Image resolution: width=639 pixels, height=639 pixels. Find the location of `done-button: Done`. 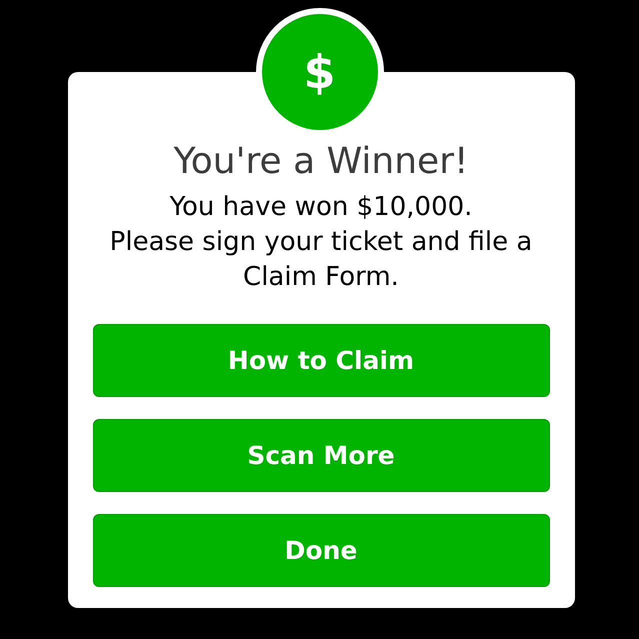

done-button: Done is located at coordinates (321, 550).